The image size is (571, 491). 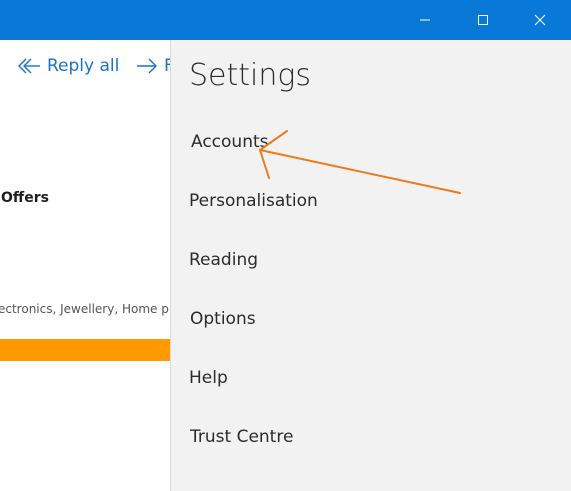 I want to click on settings-item-reading: Reading, so click(x=223, y=260).